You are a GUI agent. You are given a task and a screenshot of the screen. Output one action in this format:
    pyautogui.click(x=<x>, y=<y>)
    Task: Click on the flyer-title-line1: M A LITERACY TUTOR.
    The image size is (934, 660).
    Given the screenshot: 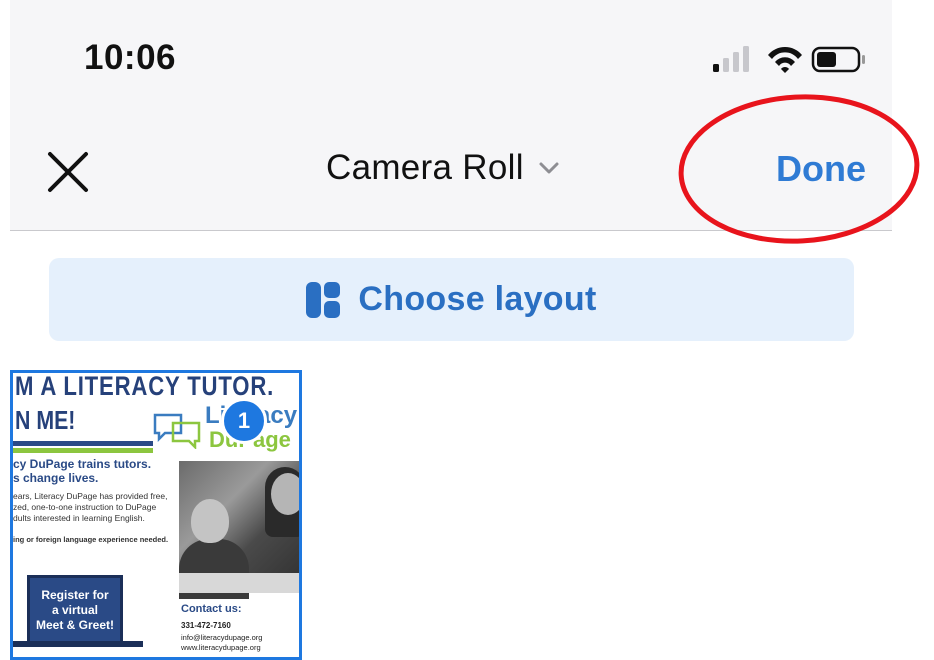 What is the action you would take?
    pyautogui.click(x=145, y=386)
    